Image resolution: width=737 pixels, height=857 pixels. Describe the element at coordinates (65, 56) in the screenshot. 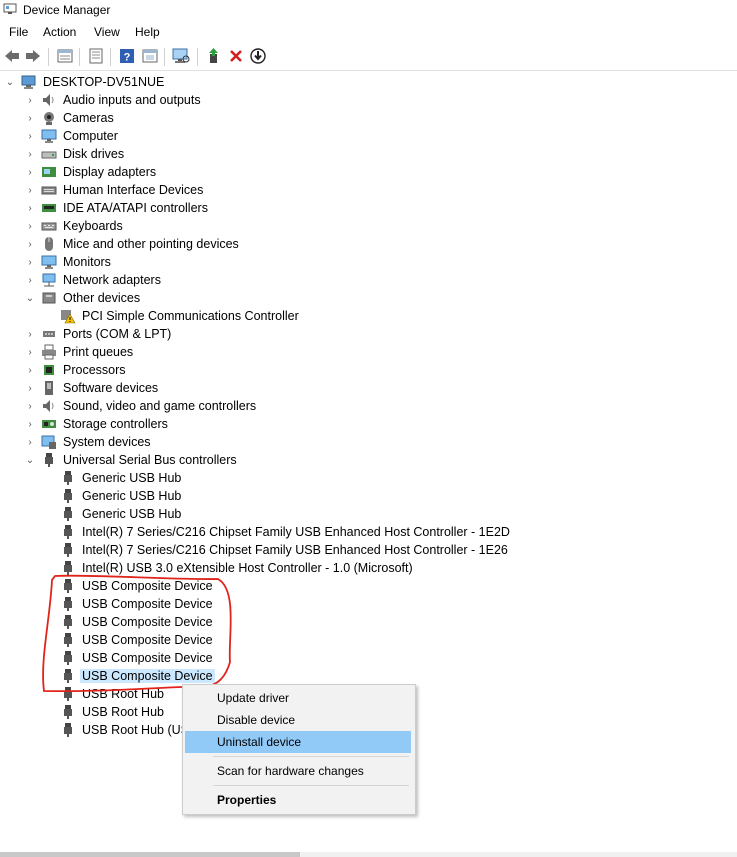

I see `properties-icon` at that location.